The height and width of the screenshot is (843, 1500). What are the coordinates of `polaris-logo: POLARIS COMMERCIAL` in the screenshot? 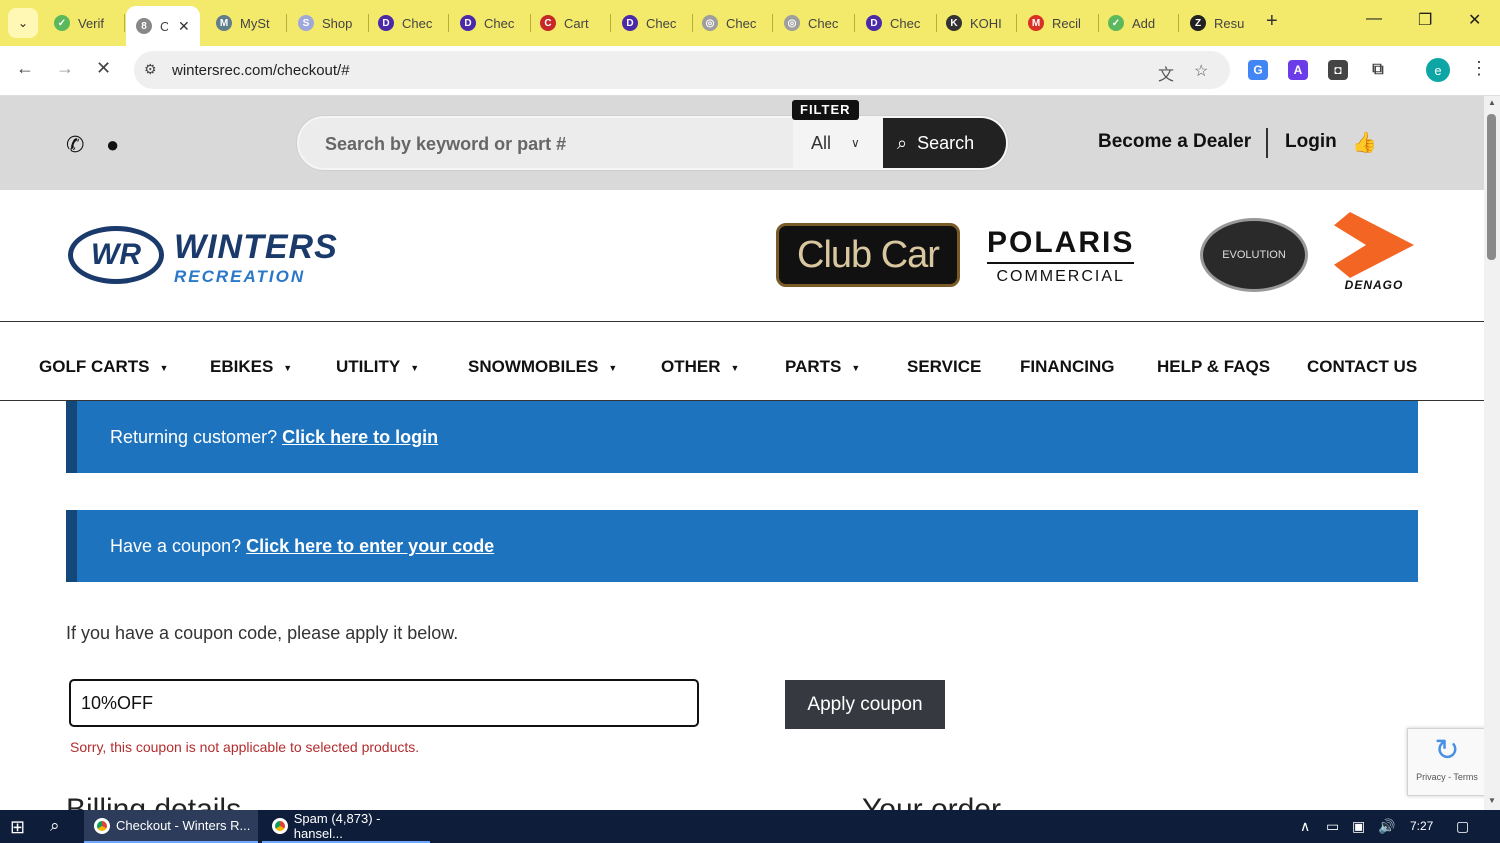 It's located at (1061, 256).